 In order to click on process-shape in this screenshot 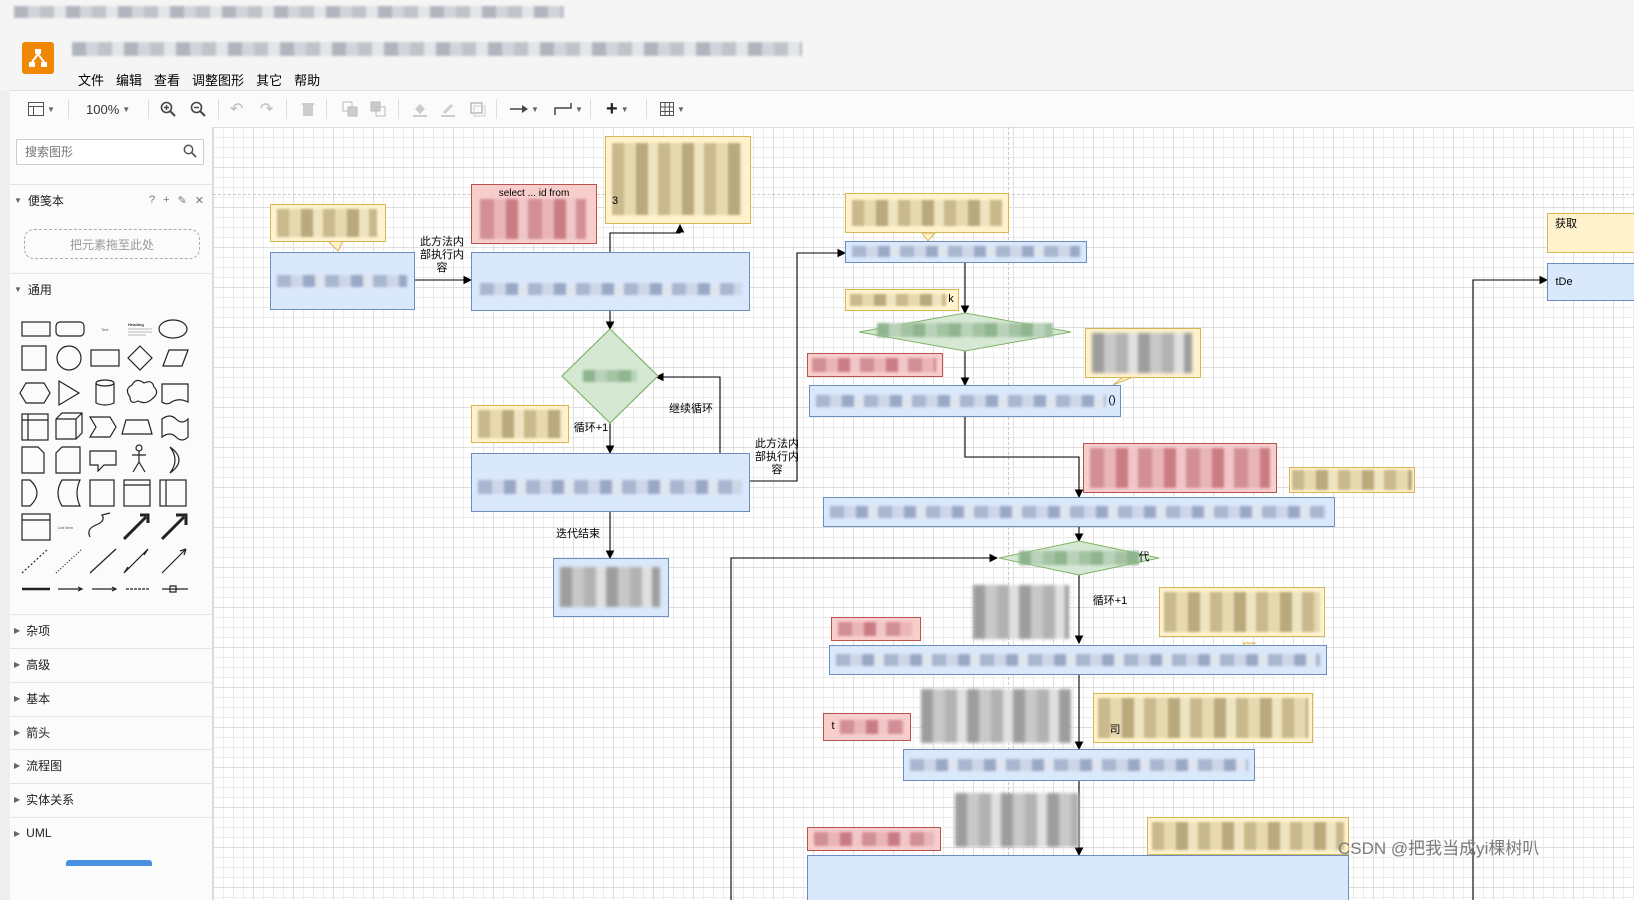, I will do `click(105, 358)`.